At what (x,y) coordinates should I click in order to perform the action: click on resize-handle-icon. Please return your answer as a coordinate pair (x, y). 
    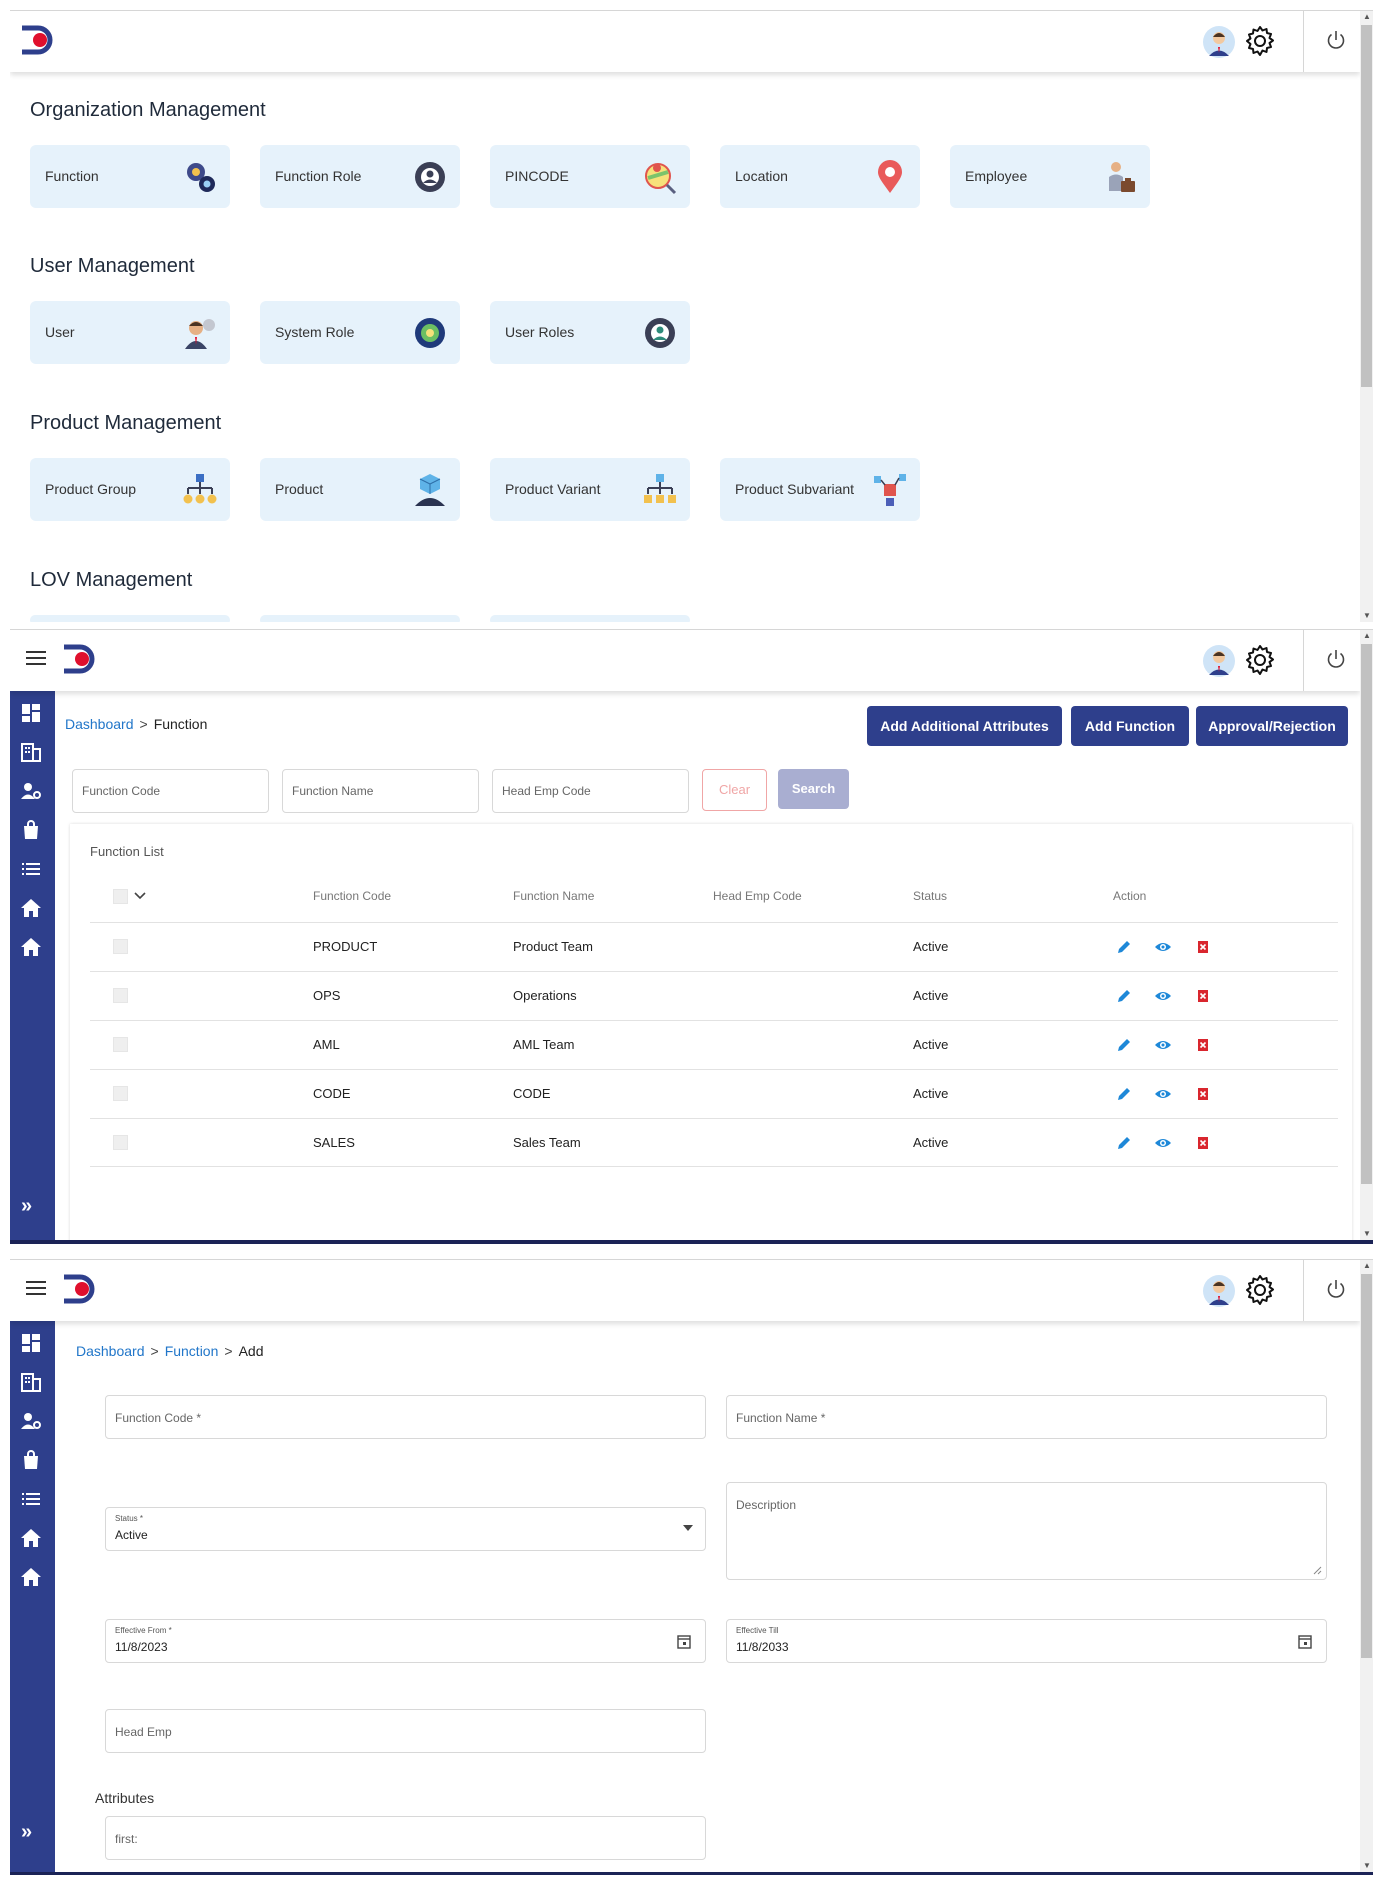
    Looking at the image, I should click on (1317, 1570).